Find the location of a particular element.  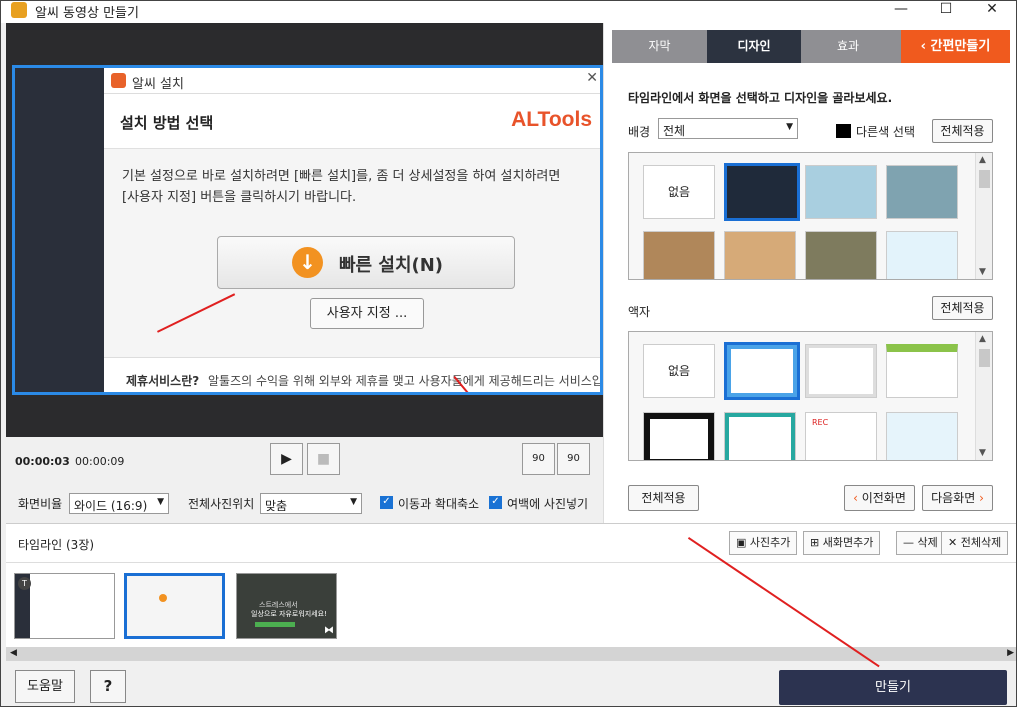

timeline-scrollbar: ◀ ▶ is located at coordinates (511, 654).